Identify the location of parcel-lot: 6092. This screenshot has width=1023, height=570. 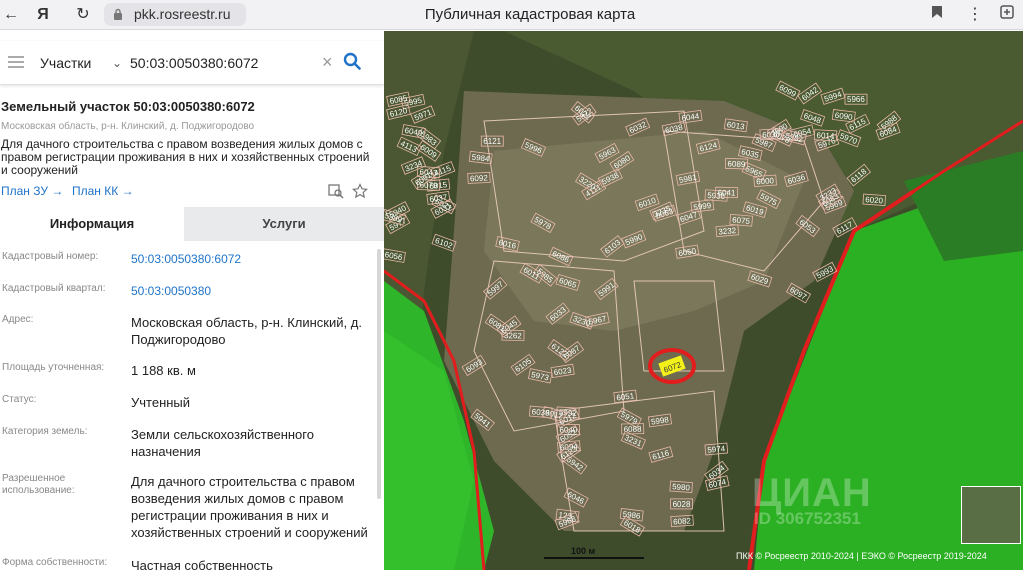
(479, 177).